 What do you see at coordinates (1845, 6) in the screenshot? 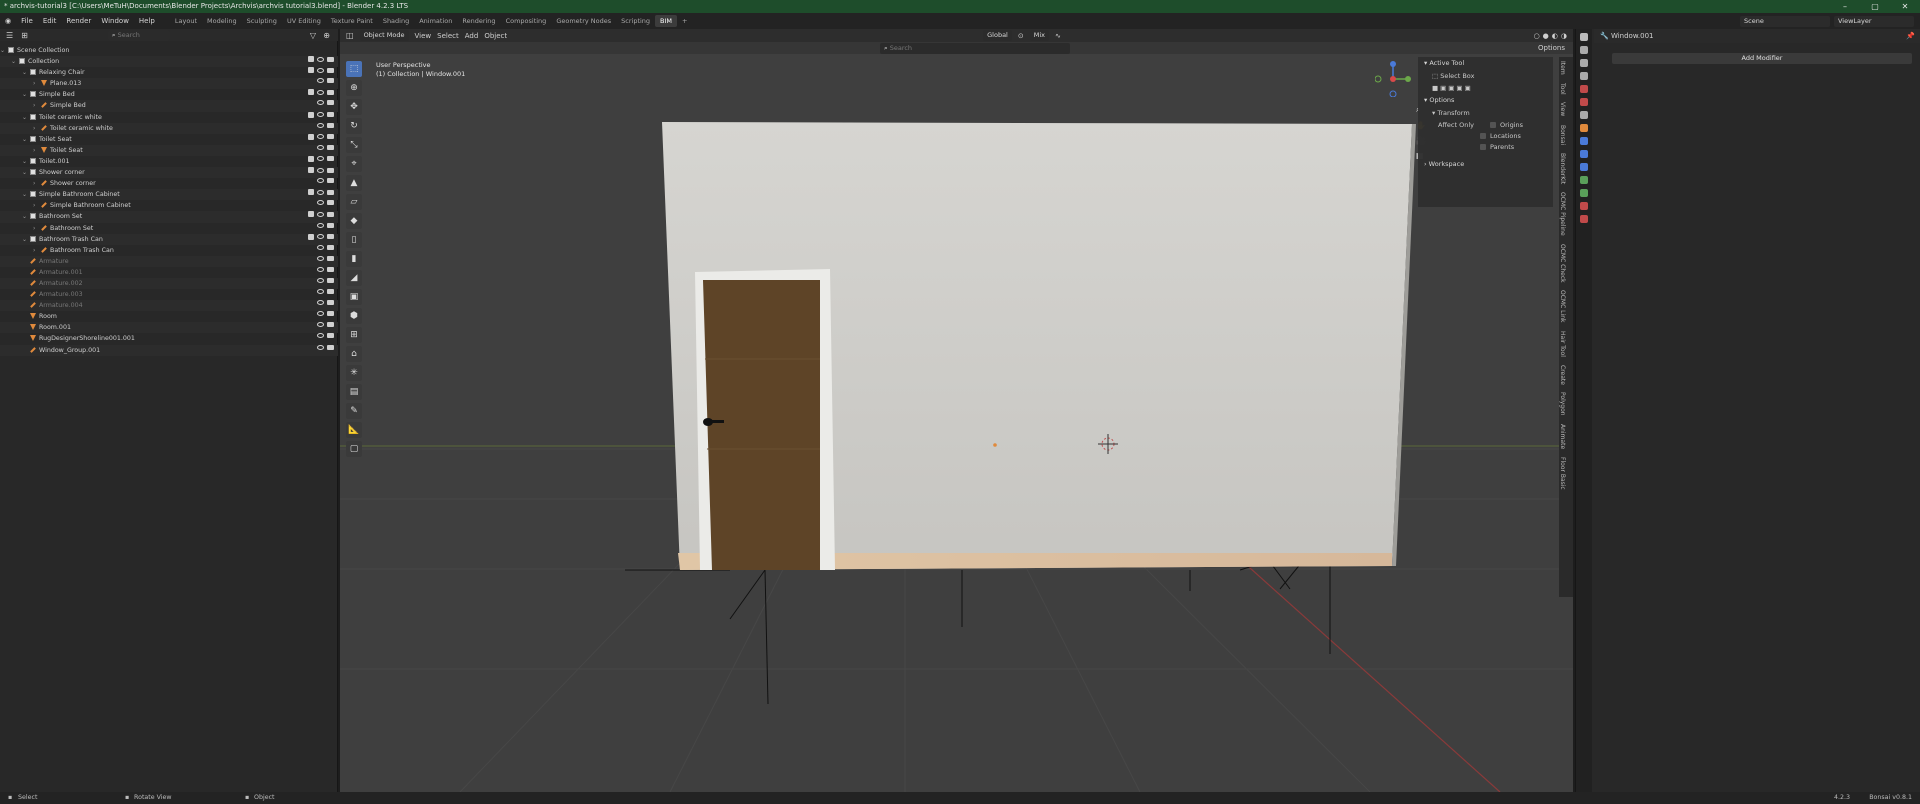
I see `minimize-icon: –` at bounding box center [1845, 6].